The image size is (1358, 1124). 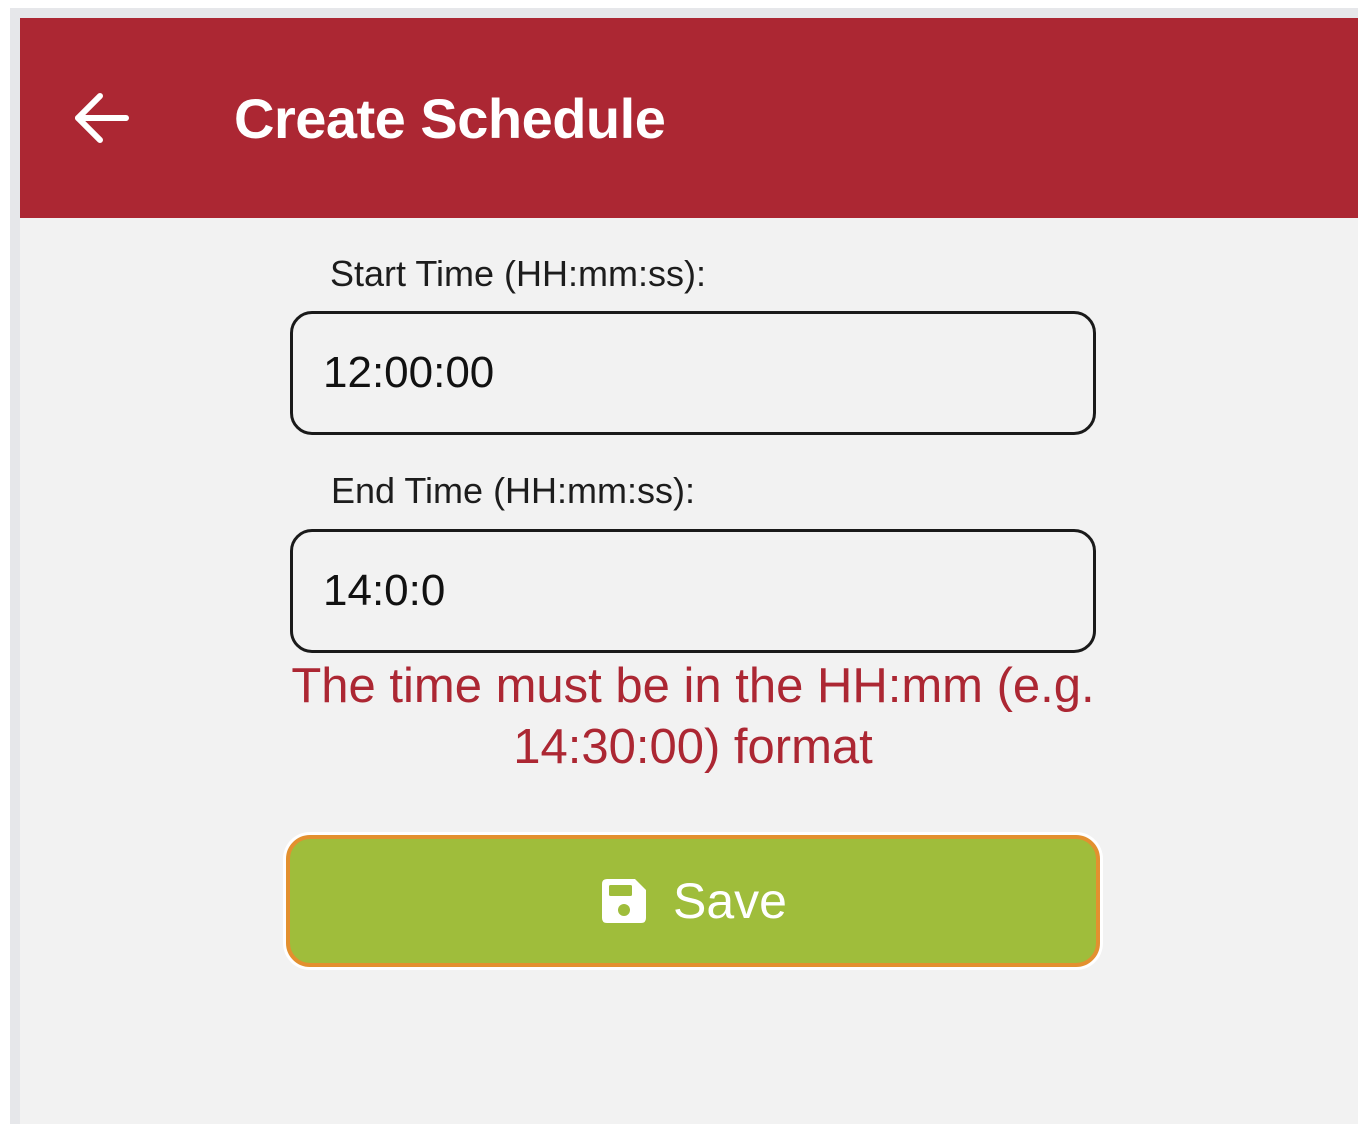 What do you see at coordinates (624, 901) in the screenshot?
I see `floppy-disk-icon` at bounding box center [624, 901].